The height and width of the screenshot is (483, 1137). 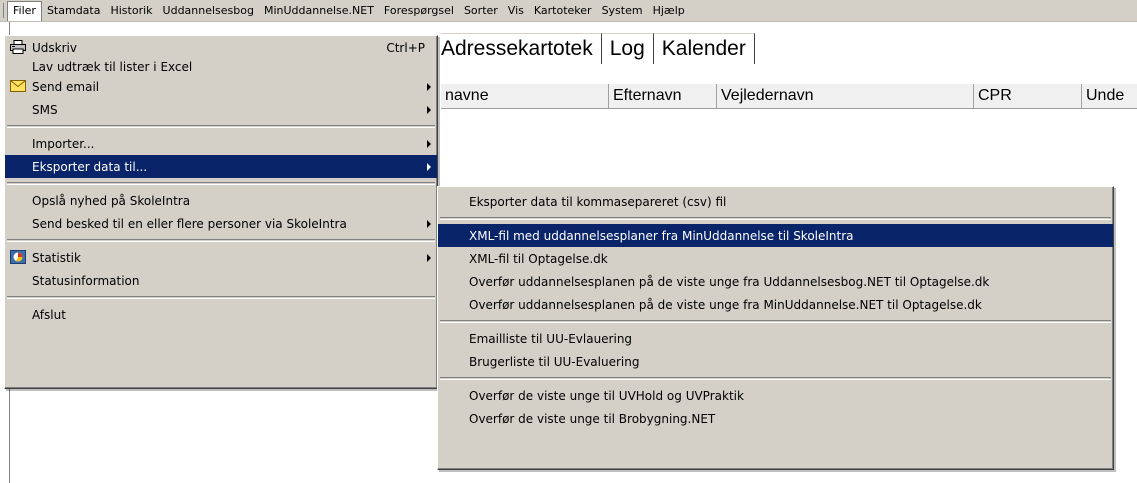 What do you see at coordinates (592, 418) in the screenshot?
I see `menu-item-label: Overfør de viste unge til Brobygning.NET` at bounding box center [592, 418].